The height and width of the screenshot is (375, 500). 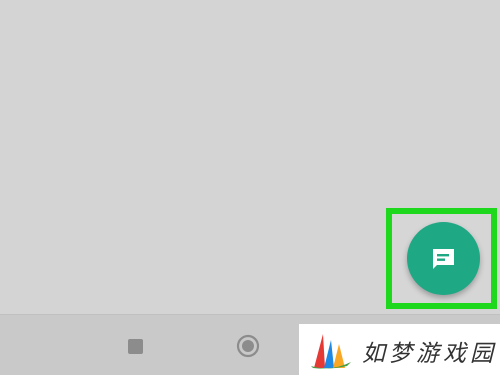 I want to click on home-circle-icon, so click(x=248, y=346).